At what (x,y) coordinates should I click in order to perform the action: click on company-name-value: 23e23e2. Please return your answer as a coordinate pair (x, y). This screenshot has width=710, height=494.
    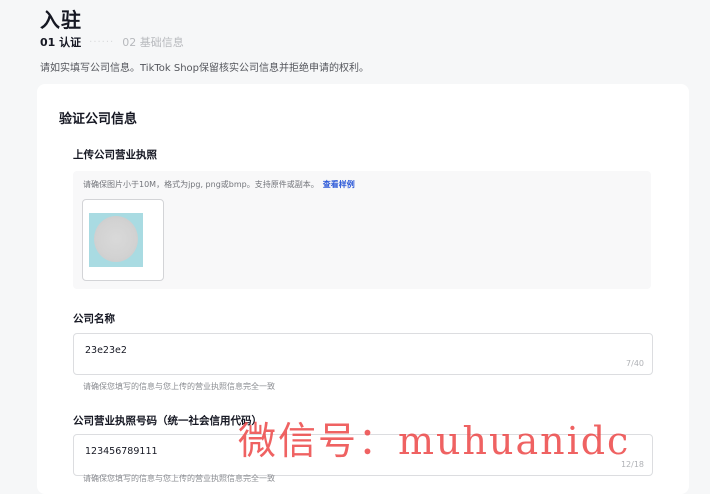
    Looking at the image, I should click on (106, 350).